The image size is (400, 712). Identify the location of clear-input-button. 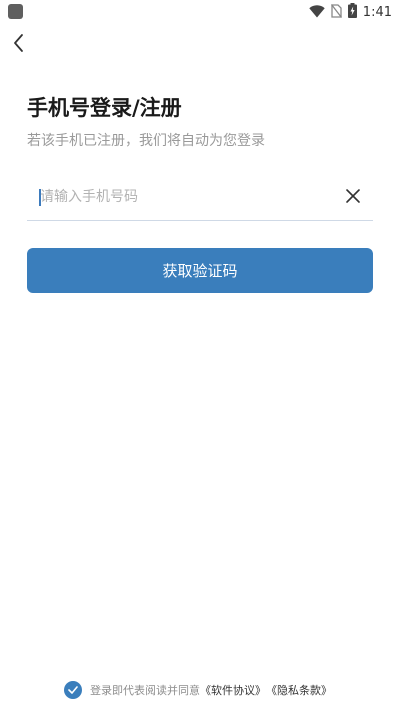
(353, 196).